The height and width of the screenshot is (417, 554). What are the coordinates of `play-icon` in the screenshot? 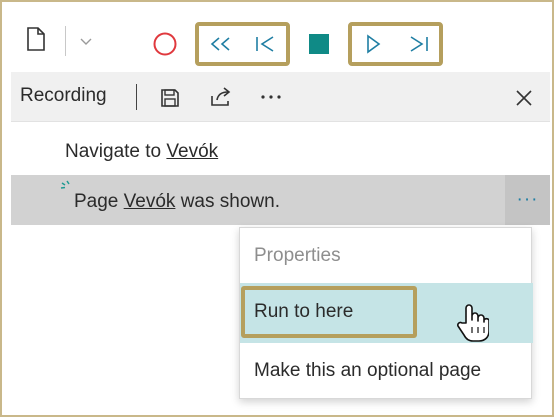 It's located at (374, 44).